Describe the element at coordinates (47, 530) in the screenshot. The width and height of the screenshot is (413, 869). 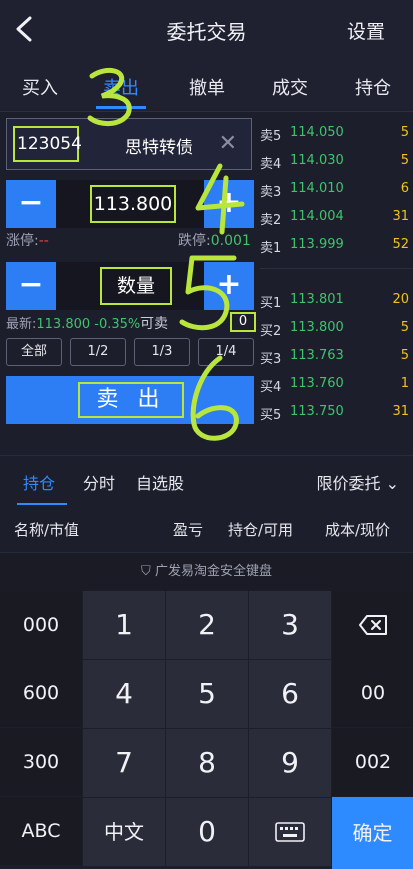
I see `col-name: 名称/市值` at that location.